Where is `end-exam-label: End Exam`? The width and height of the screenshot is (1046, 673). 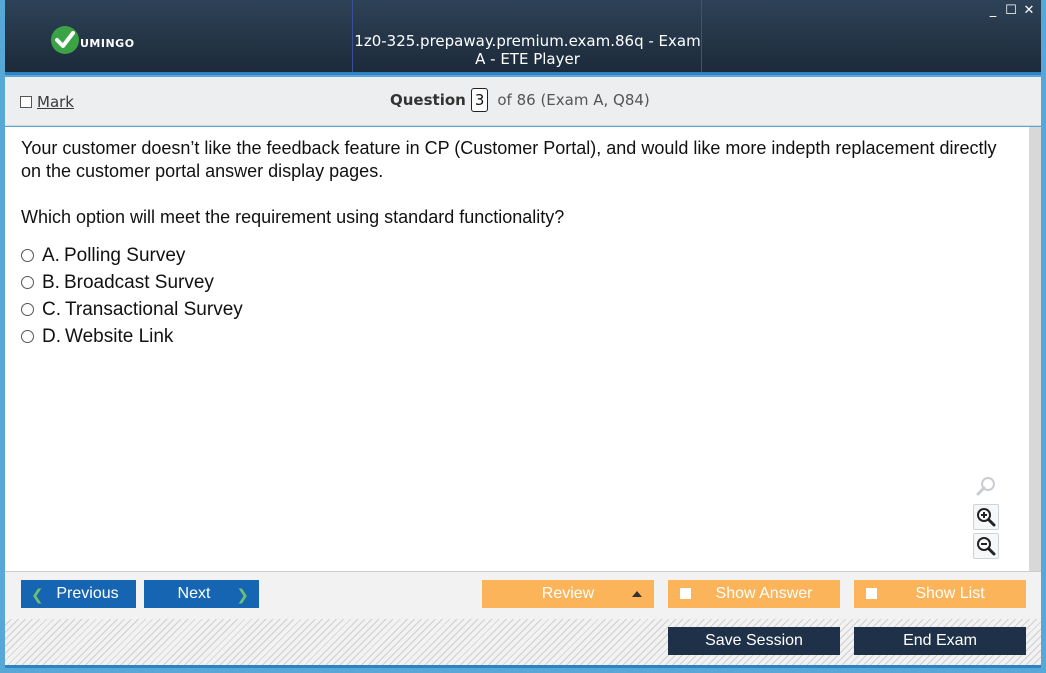 end-exam-label: End Exam is located at coordinates (940, 640).